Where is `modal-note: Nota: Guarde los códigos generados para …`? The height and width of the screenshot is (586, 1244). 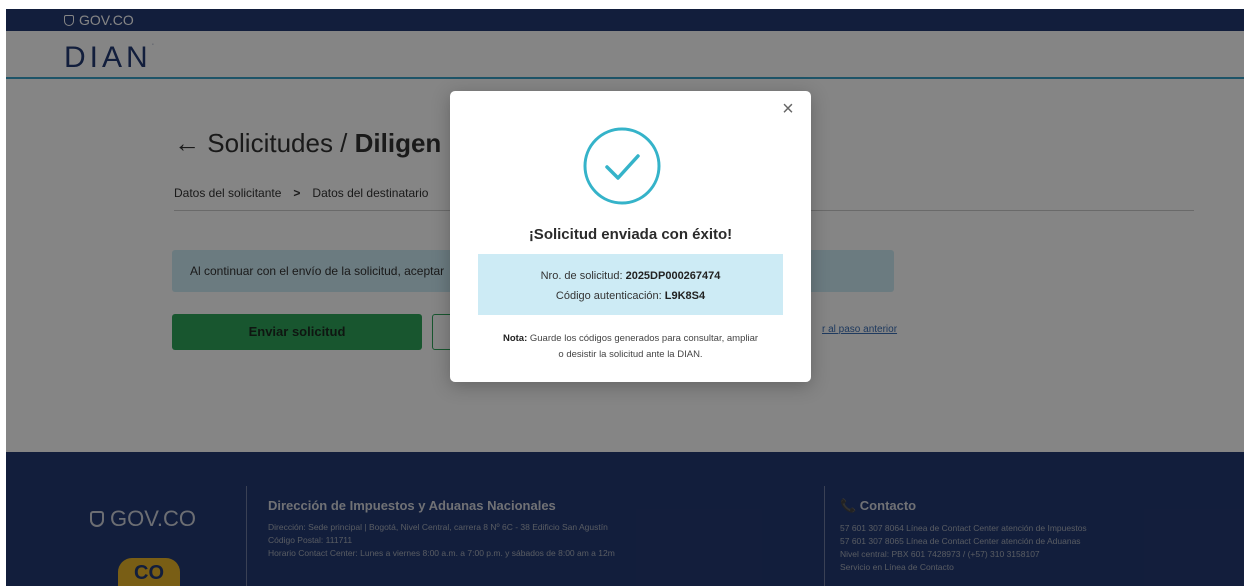
modal-note: Nota: Guarde los códigos generados para … is located at coordinates (630, 347).